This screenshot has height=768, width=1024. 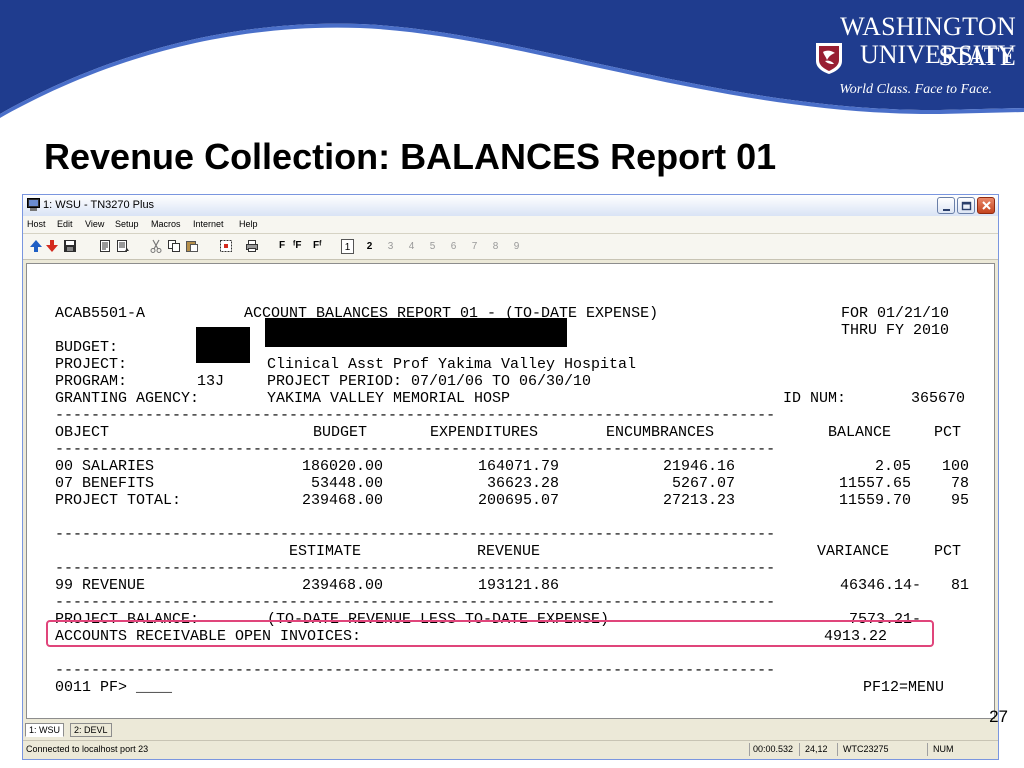 I want to click on row-salaries-balance: 2.05, so click(x=892, y=466).